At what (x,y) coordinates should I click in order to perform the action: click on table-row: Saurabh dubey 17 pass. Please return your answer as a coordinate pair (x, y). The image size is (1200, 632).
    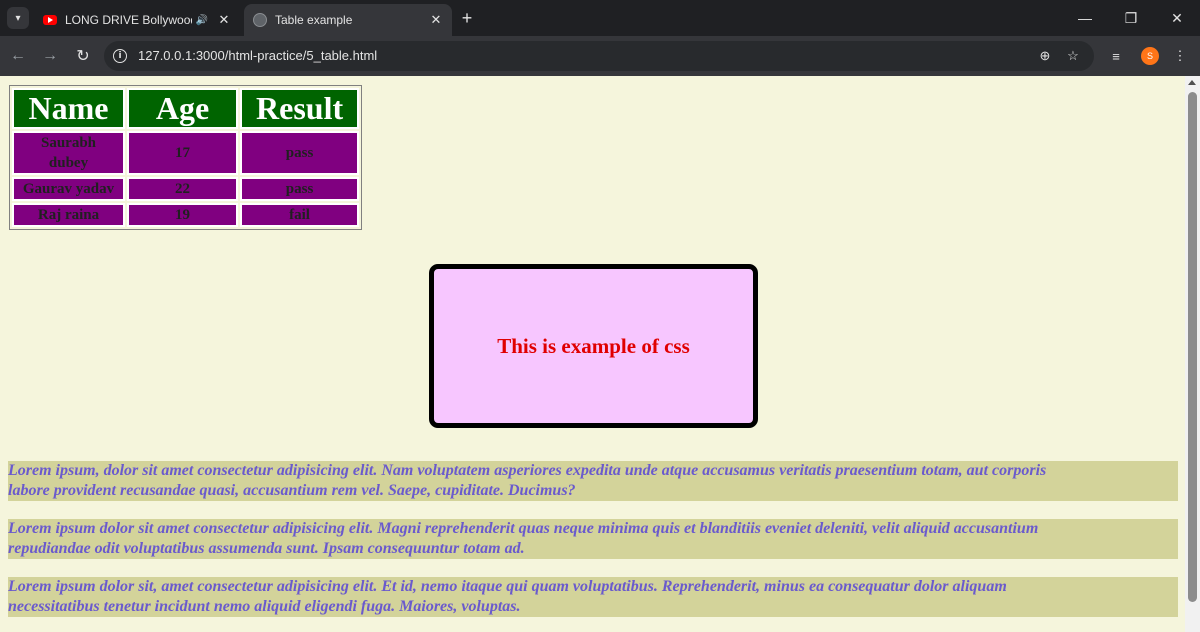
    Looking at the image, I should click on (186, 153).